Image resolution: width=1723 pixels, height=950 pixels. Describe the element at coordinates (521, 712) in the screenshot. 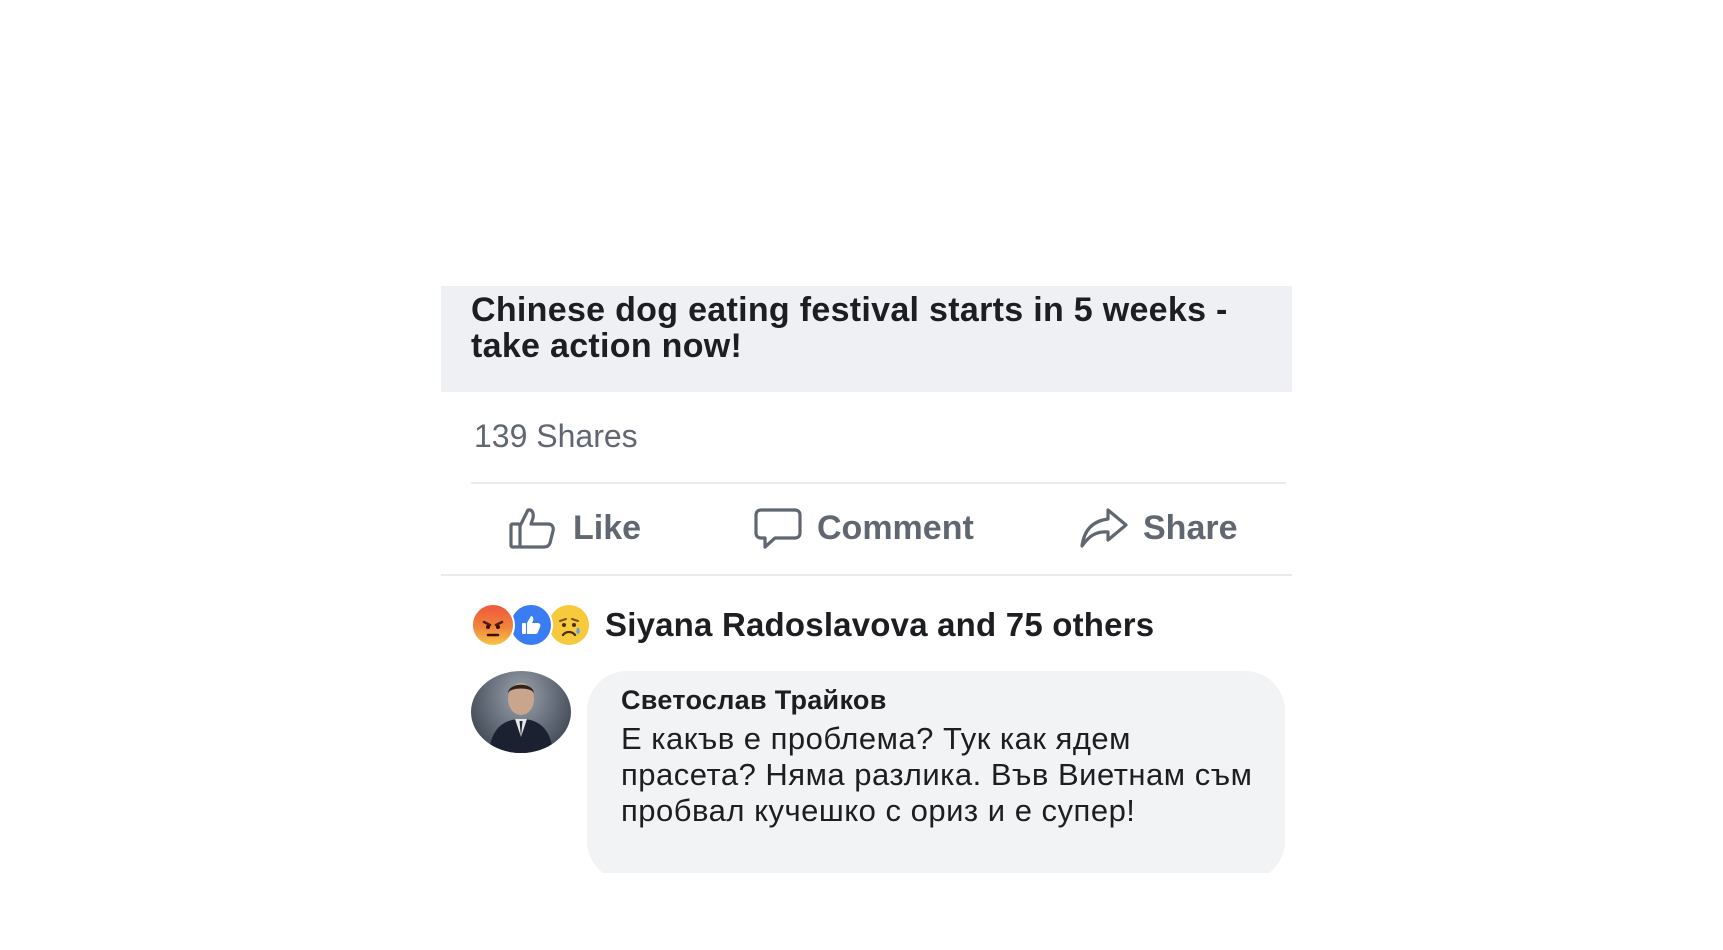

I see `avatar` at that location.